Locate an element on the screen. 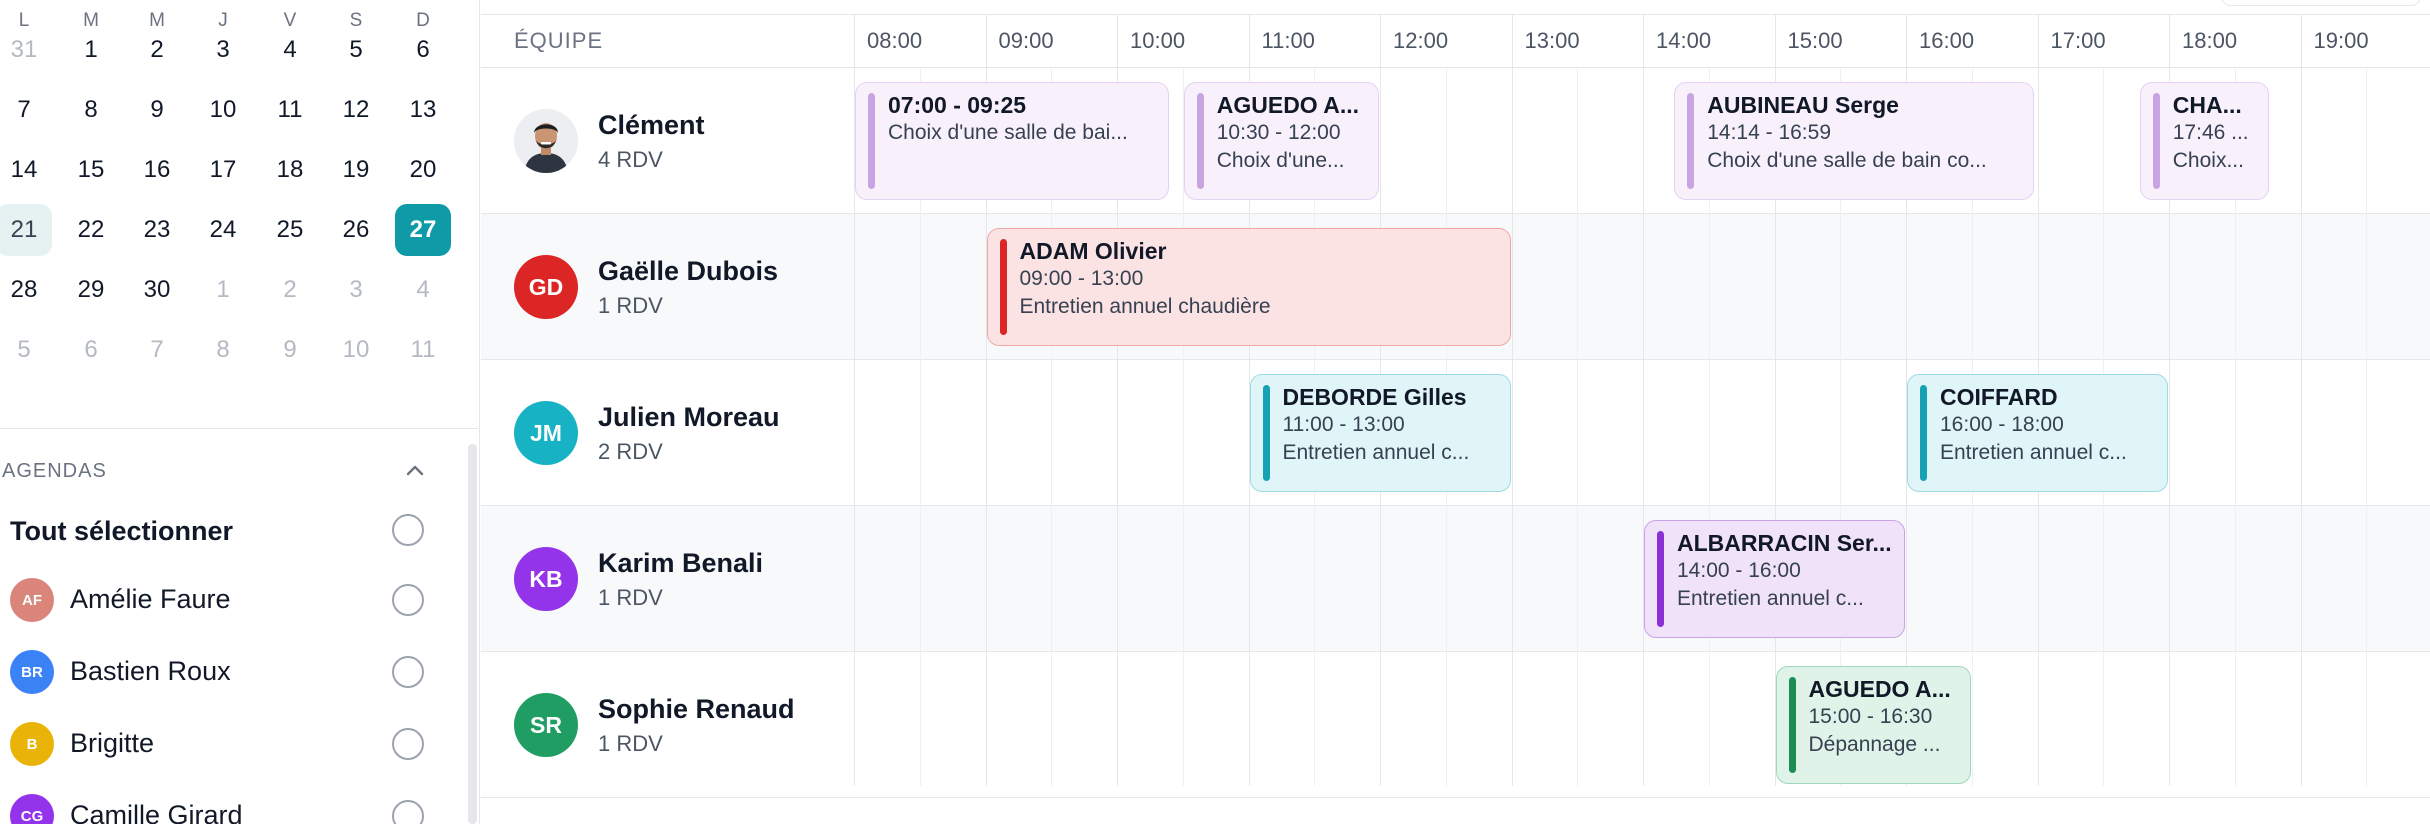  avatar is located at coordinates (546, 141).